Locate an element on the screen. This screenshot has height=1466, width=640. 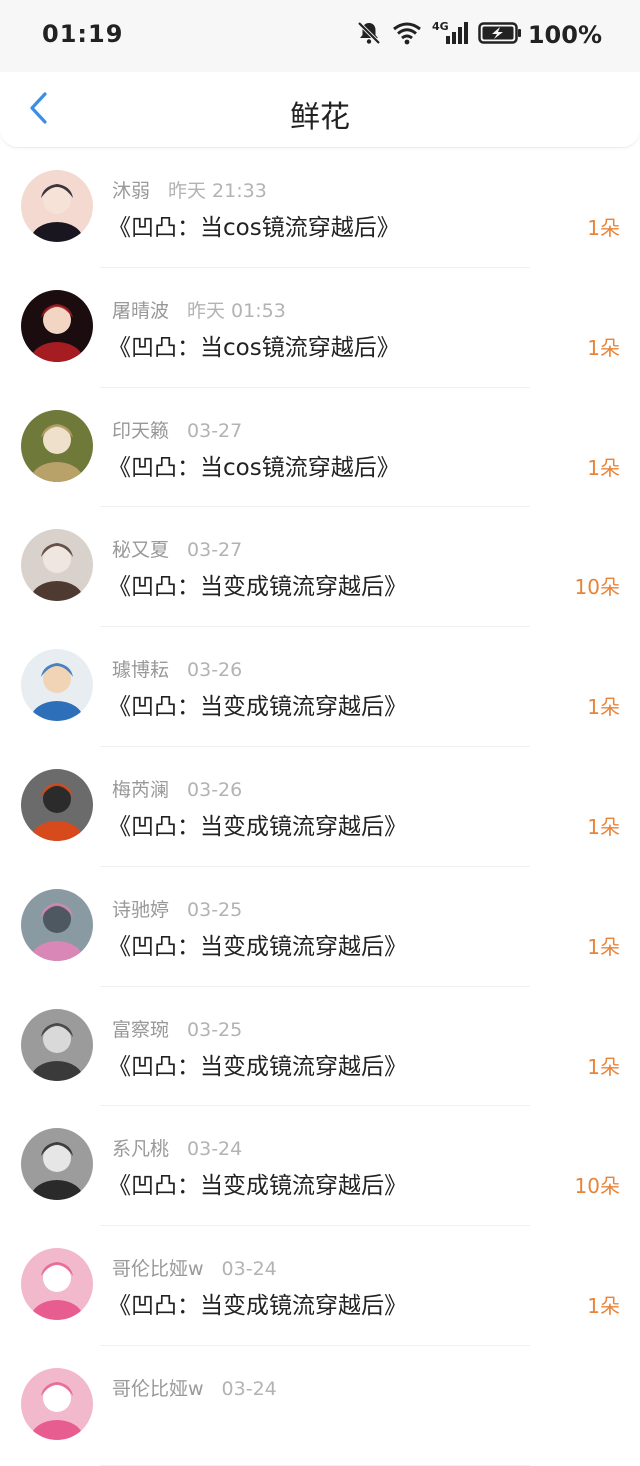
network-label: 4G is located at coordinates (440, 26).